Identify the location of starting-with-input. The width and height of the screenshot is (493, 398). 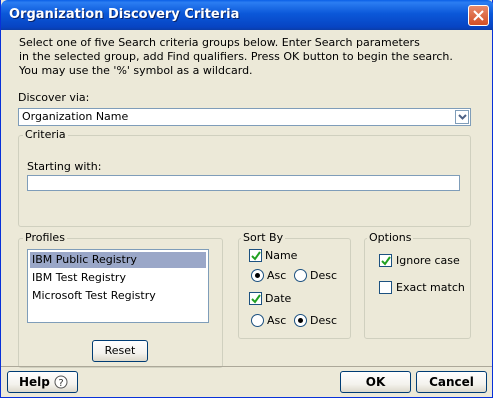
(243, 183).